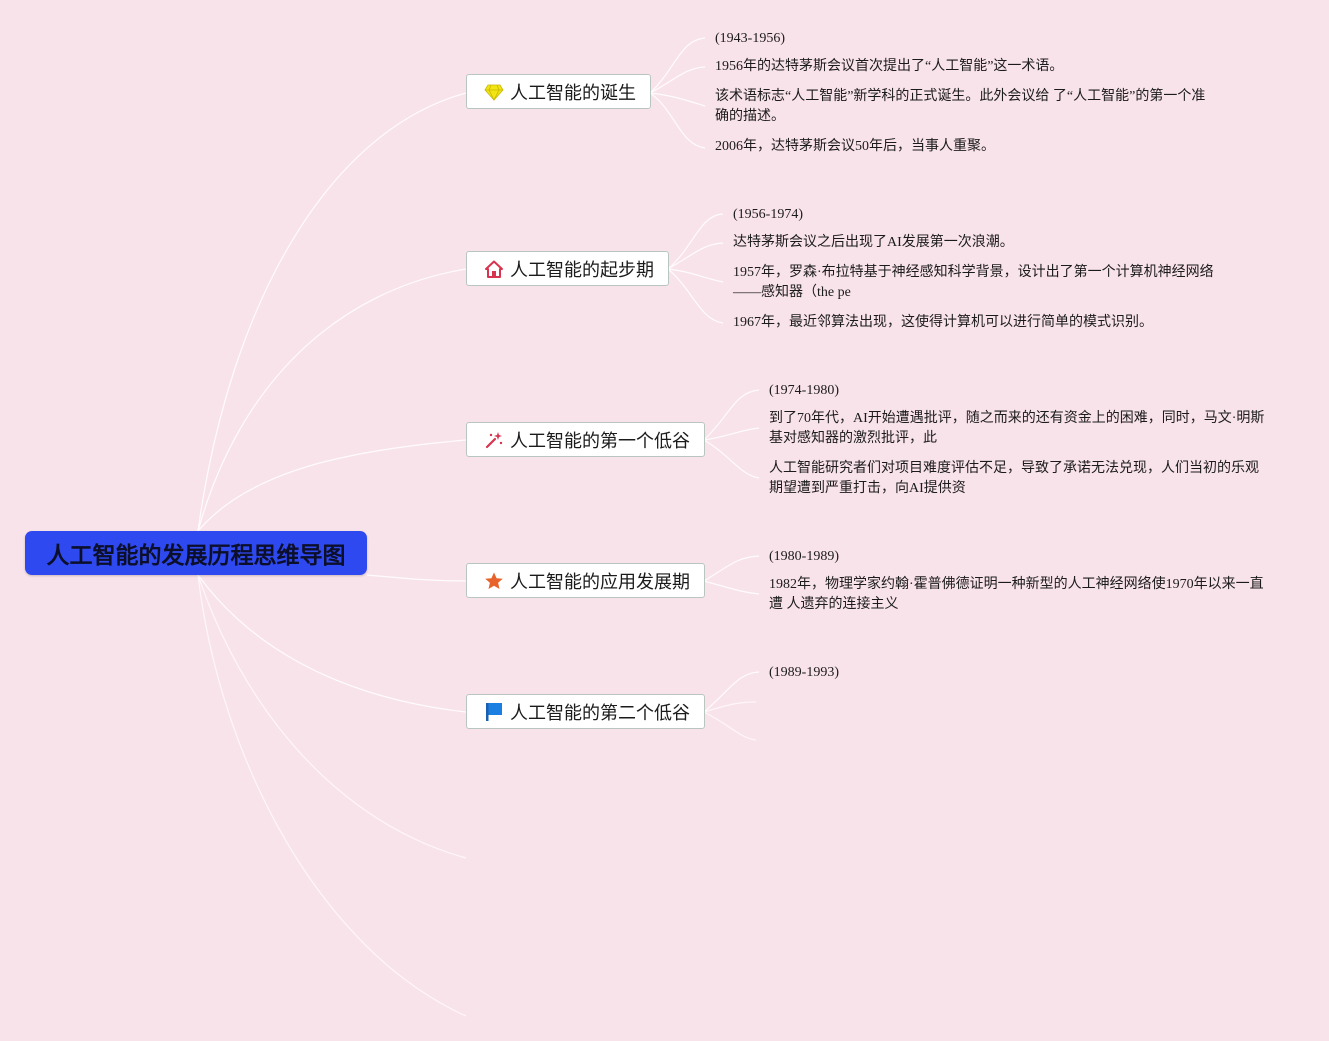 The image size is (1329, 1041). Describe the element at coordinates (677, 80) in the screenshot. I see `connector-b1-n2` at that location.